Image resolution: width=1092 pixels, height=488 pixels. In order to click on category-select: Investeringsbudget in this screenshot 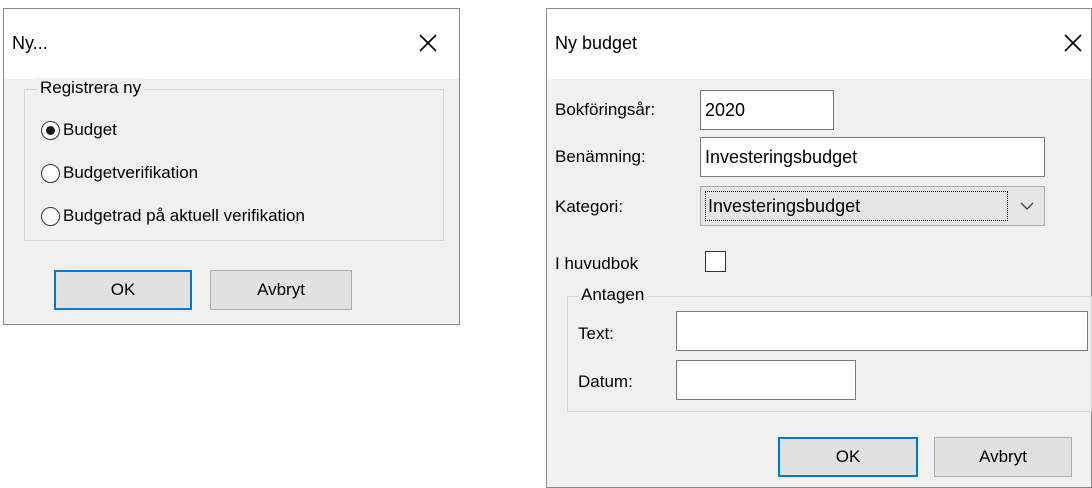, I will do `click(872, 206)`.